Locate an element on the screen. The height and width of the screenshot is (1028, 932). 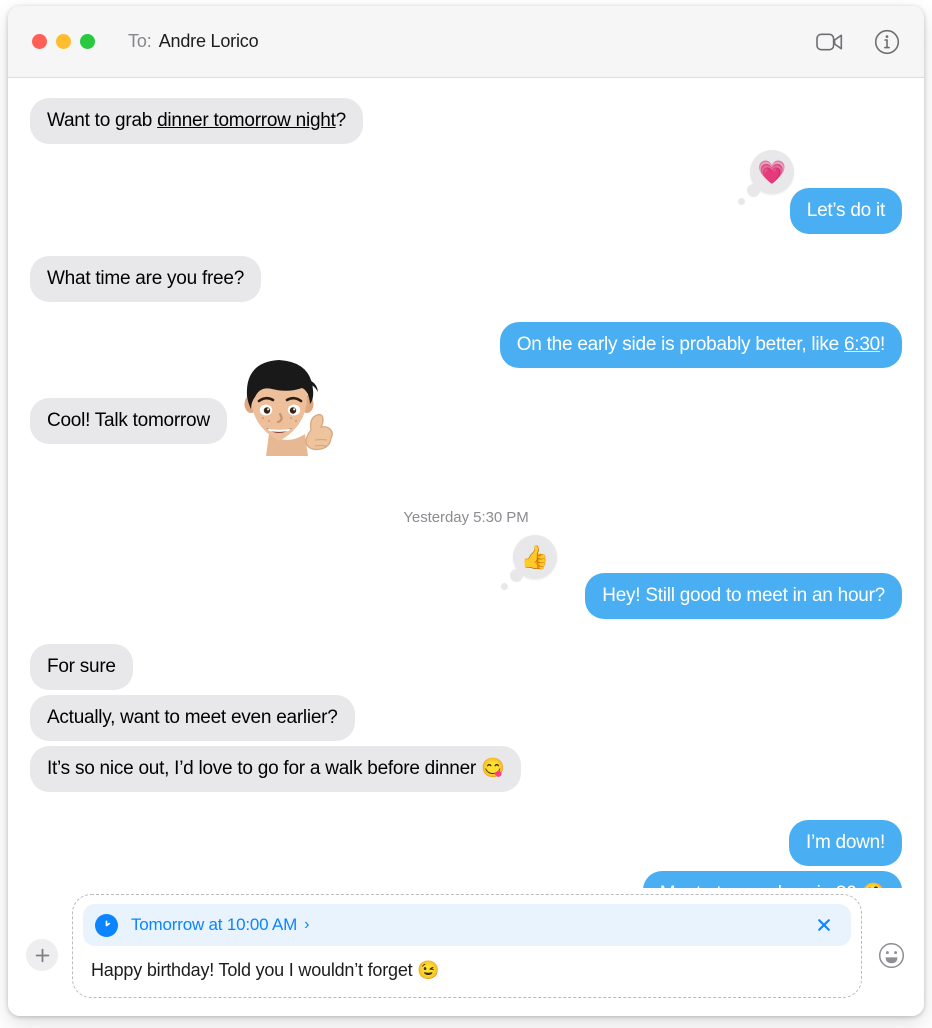
message-row: Actually, want to meet even earlier? is located at coordinates (466, 718).